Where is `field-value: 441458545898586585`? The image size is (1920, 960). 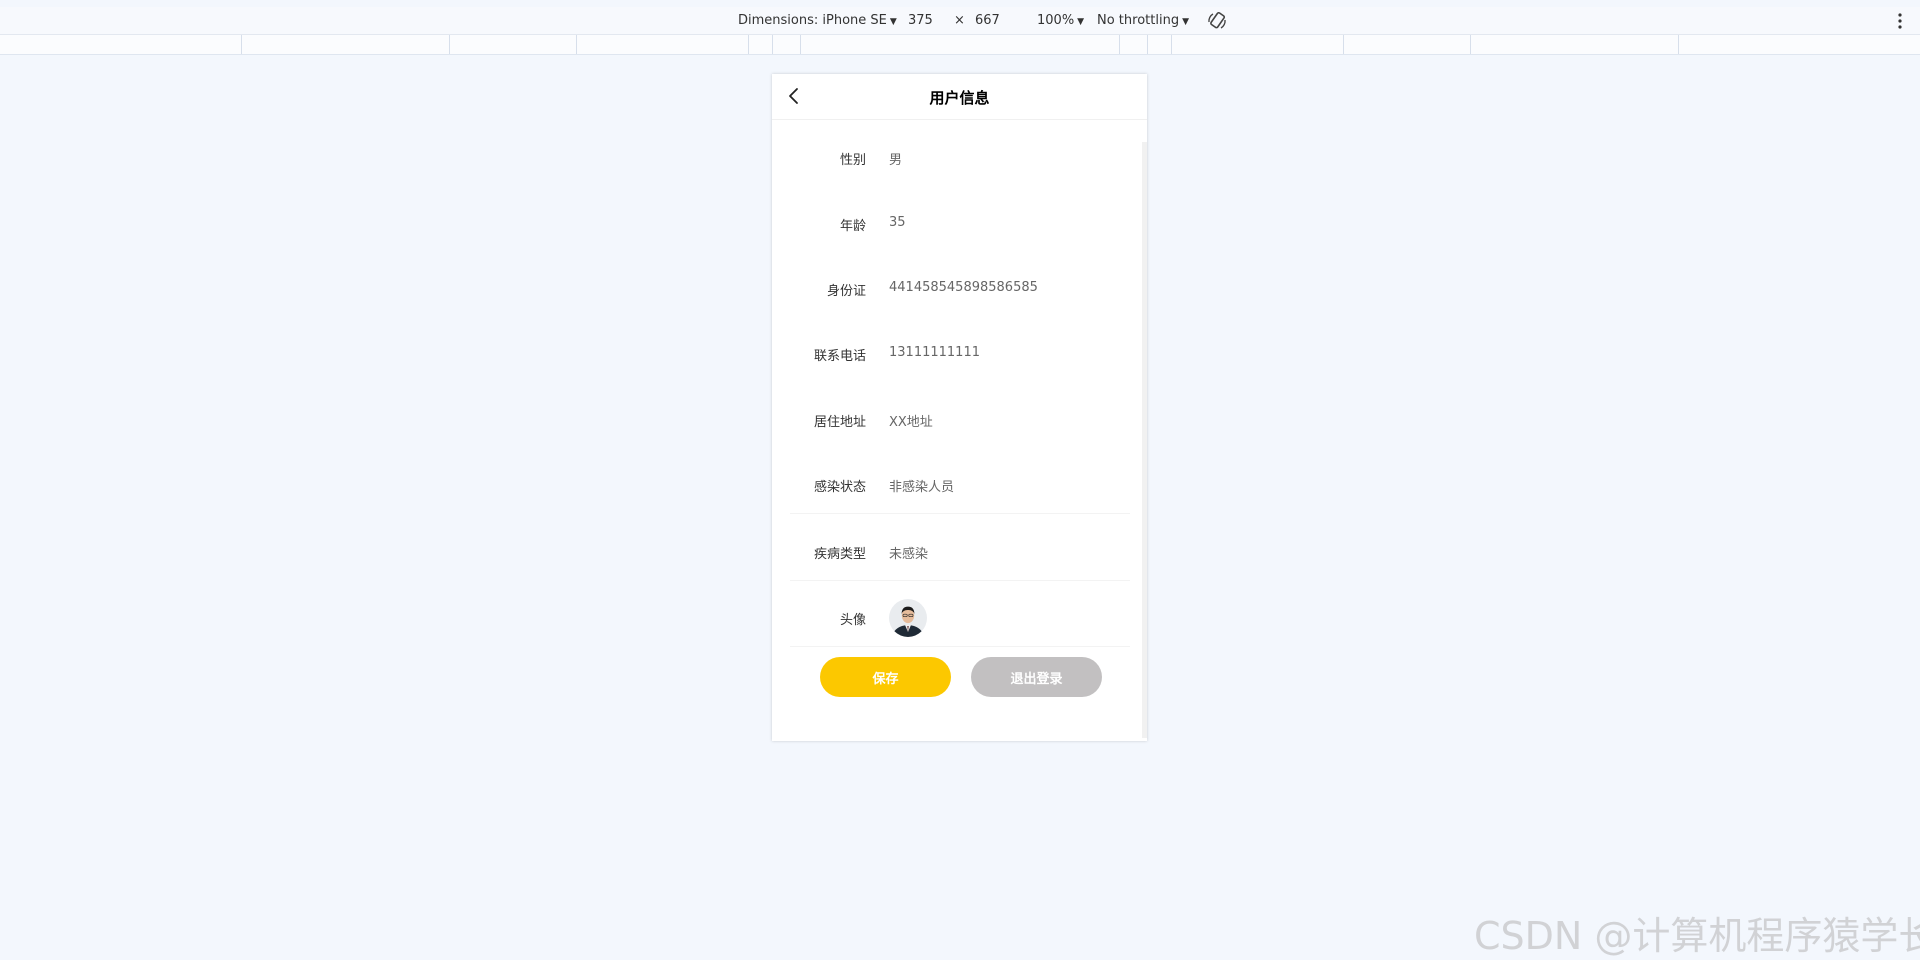 field-value: 441458545898586585 is located at coordinates (963, 287).